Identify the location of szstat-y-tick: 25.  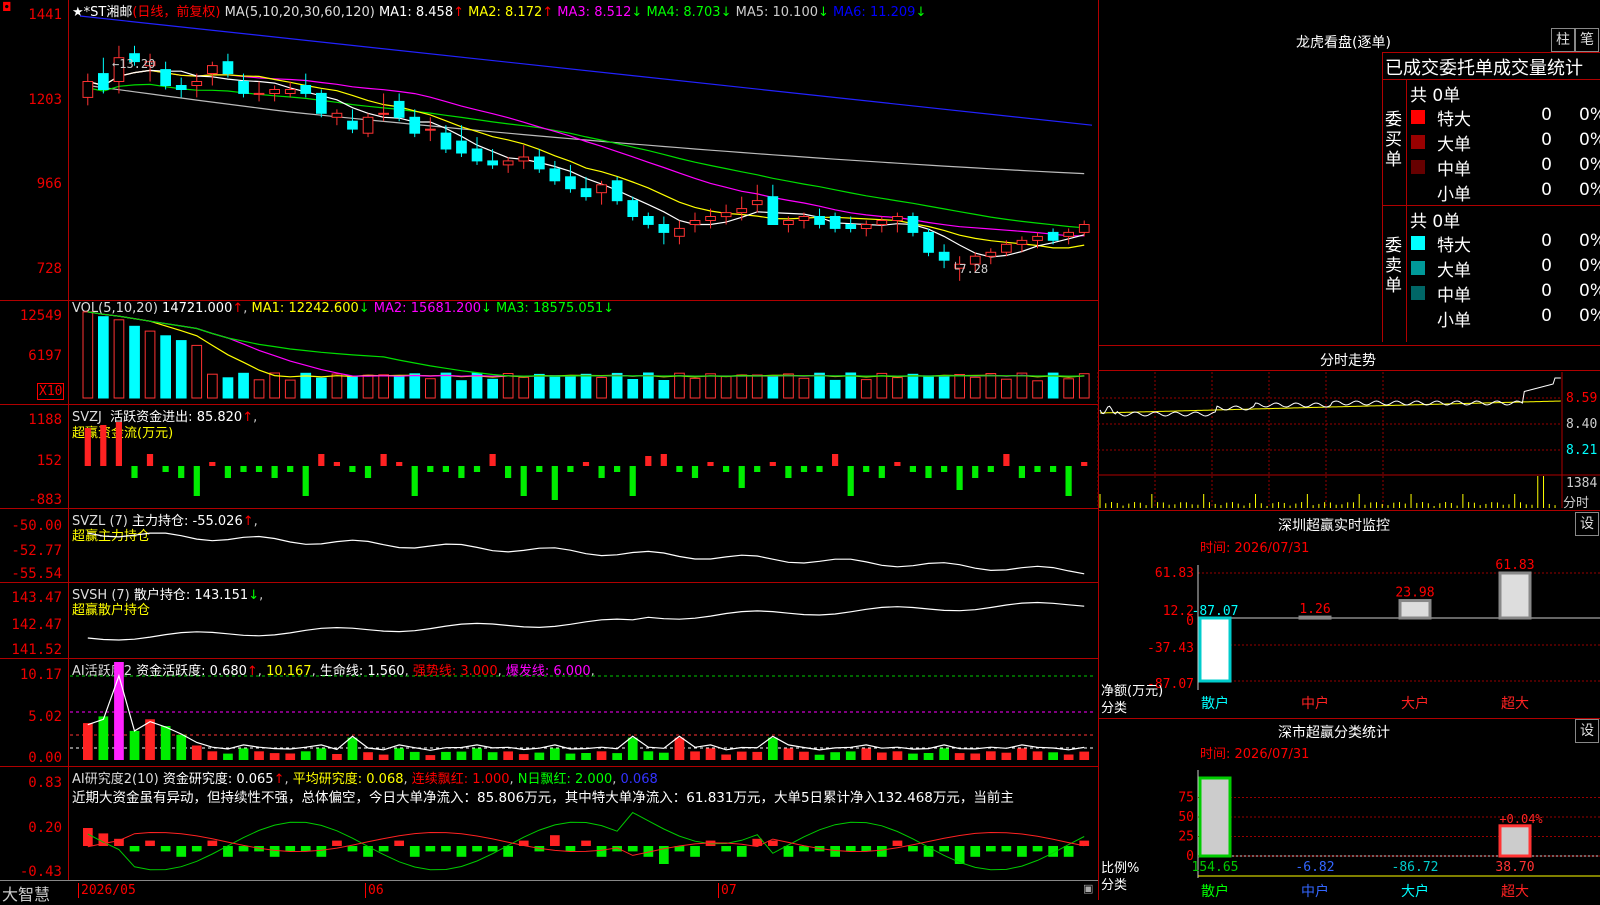
(1186, 837).